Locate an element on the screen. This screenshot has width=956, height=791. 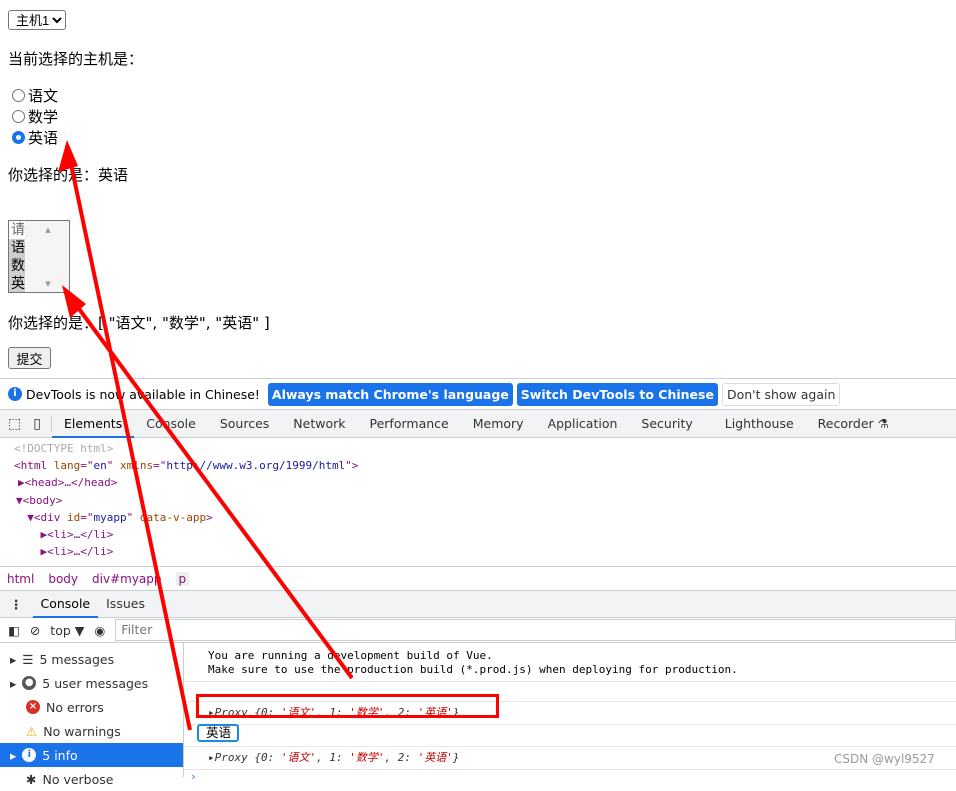
sidebar-label: 5 messages is located at coordinates (77, 659).